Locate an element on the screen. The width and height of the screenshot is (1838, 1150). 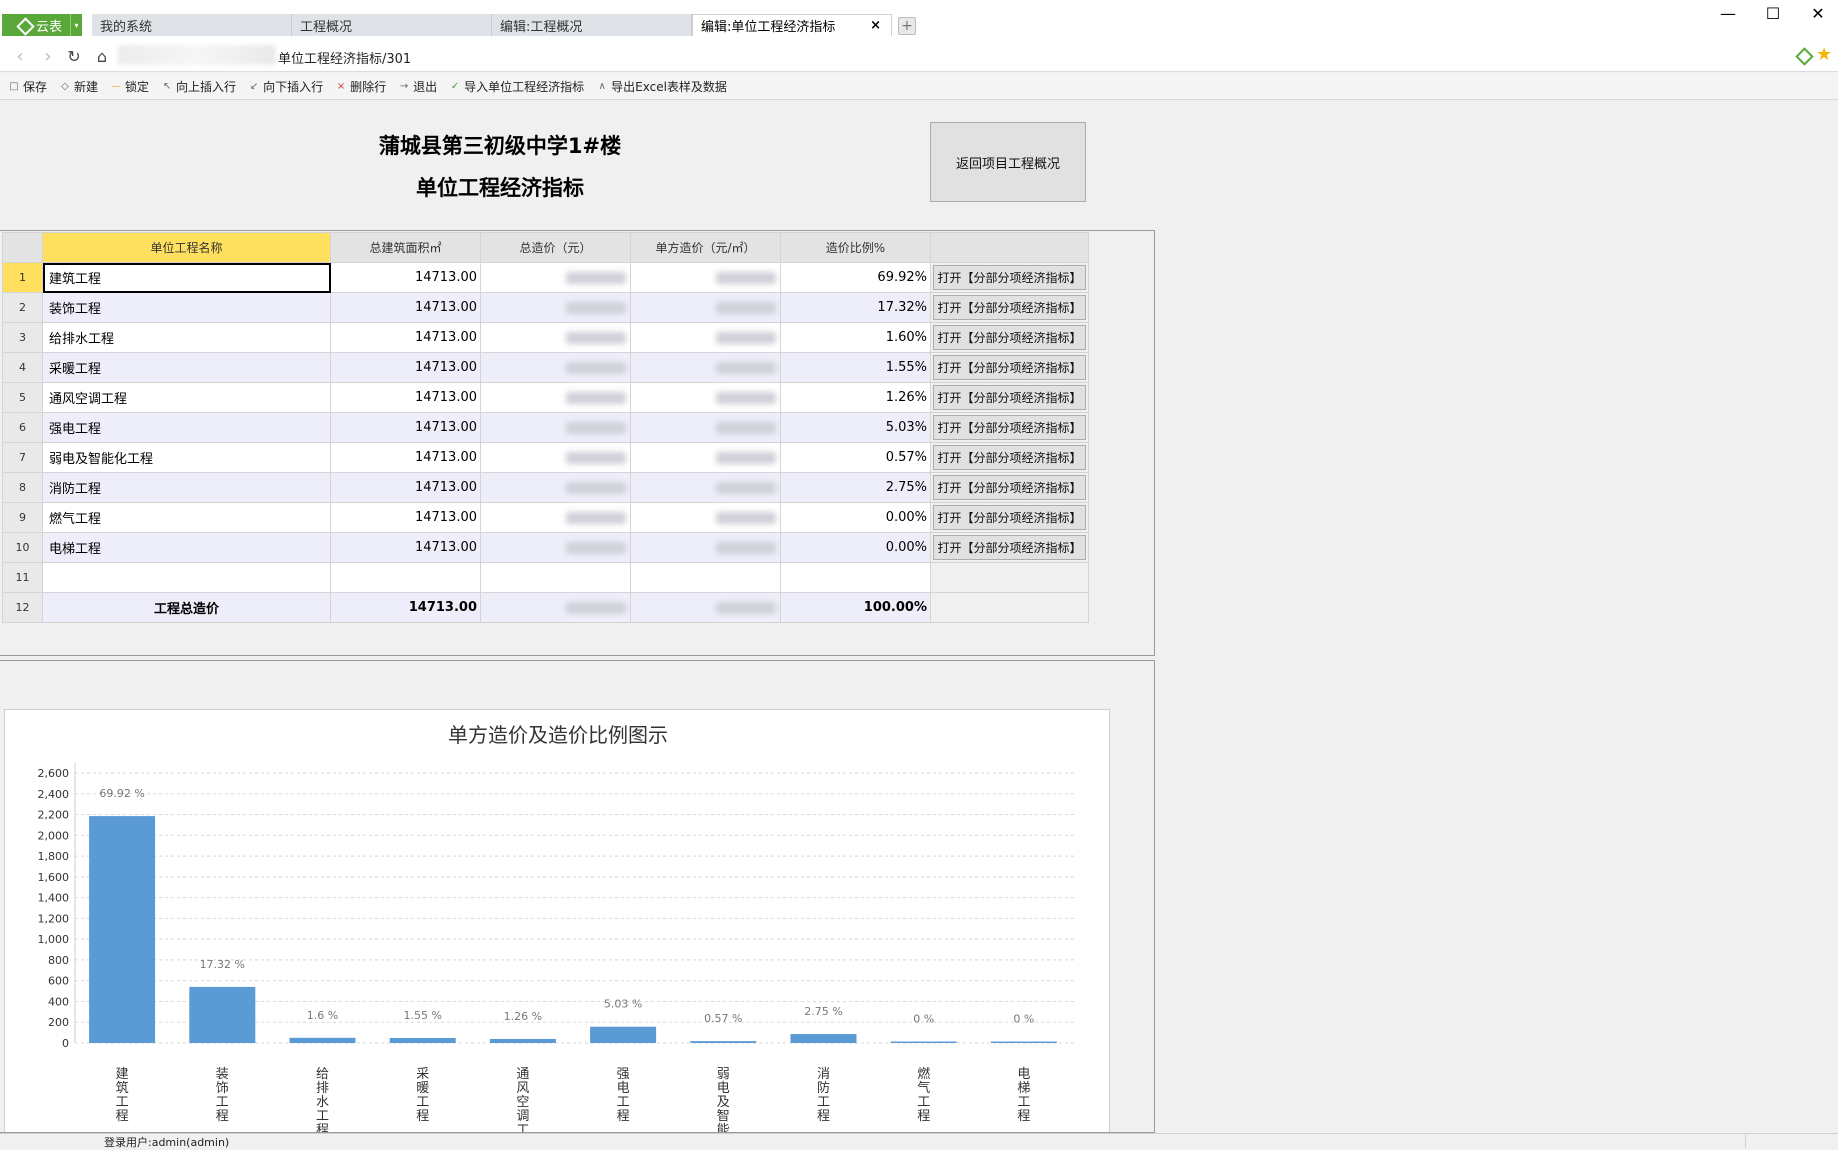
insert-row-above-button: ↖ 向上插入行 is located at coordinates (198, 86).